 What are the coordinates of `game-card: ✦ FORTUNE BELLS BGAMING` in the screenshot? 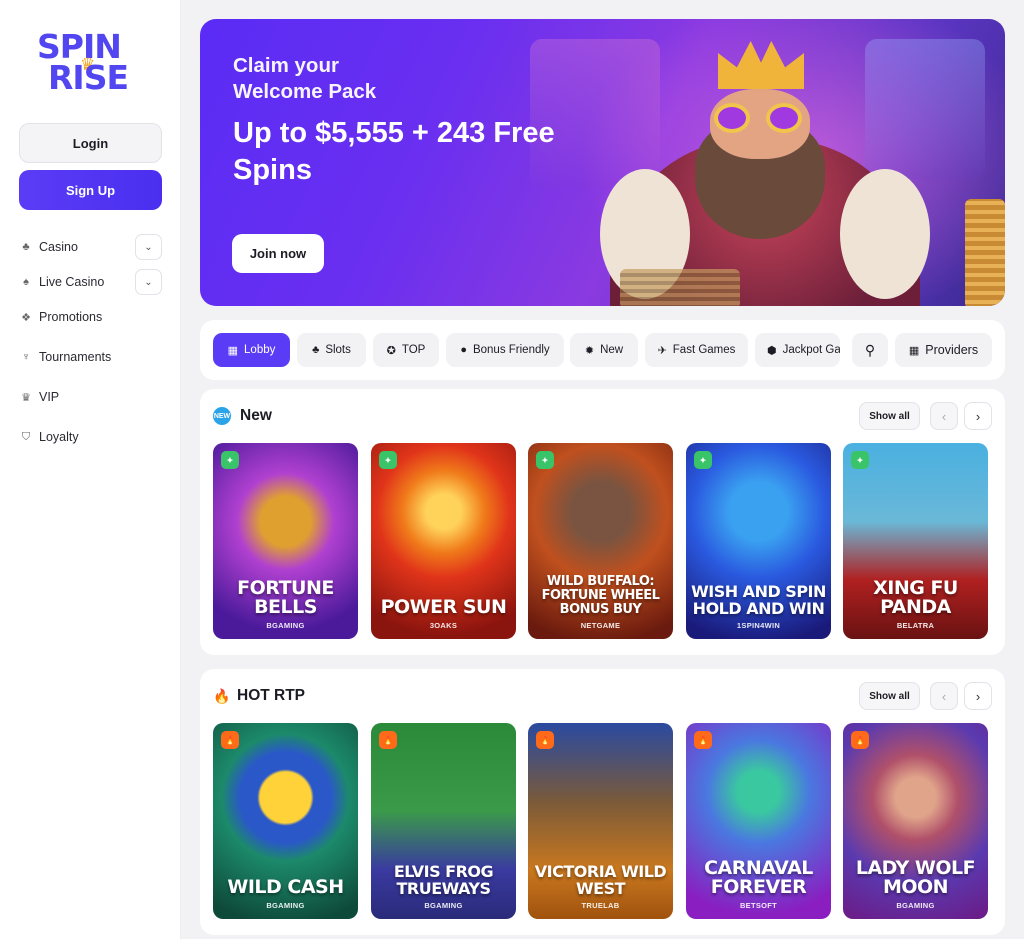 It's located at (285, 541).